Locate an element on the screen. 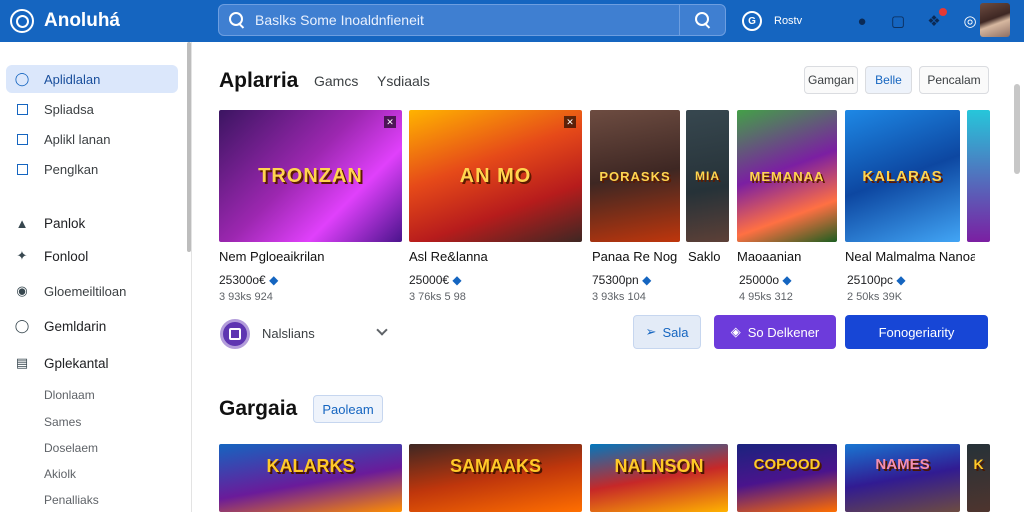 Image resolution: width=1024 pixels, height=512 pixels. search-box: Baslks Some Inoaldnfieneit is located at coordinates (472, 20).